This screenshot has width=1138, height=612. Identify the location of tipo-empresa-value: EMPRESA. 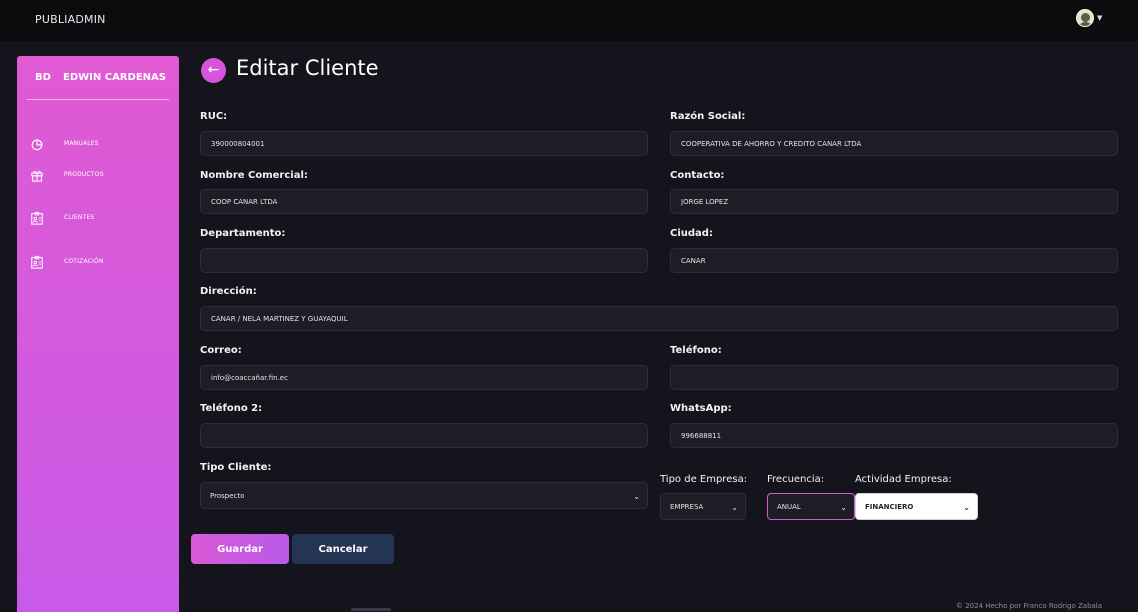
(687, 507).